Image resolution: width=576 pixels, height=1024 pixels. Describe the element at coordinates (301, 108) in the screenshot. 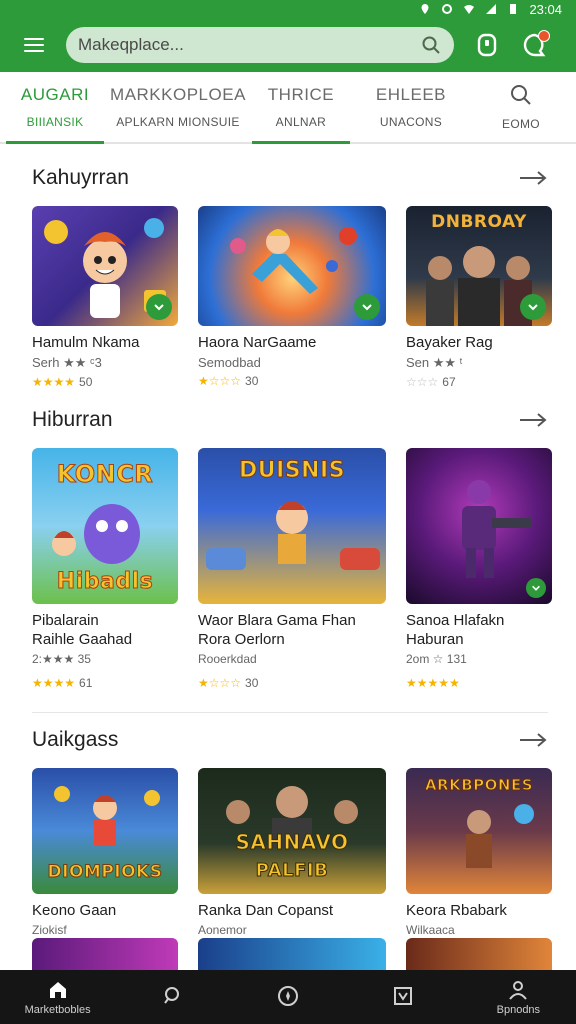

I see `tab-2: THRICE ANLNAR` at that location.